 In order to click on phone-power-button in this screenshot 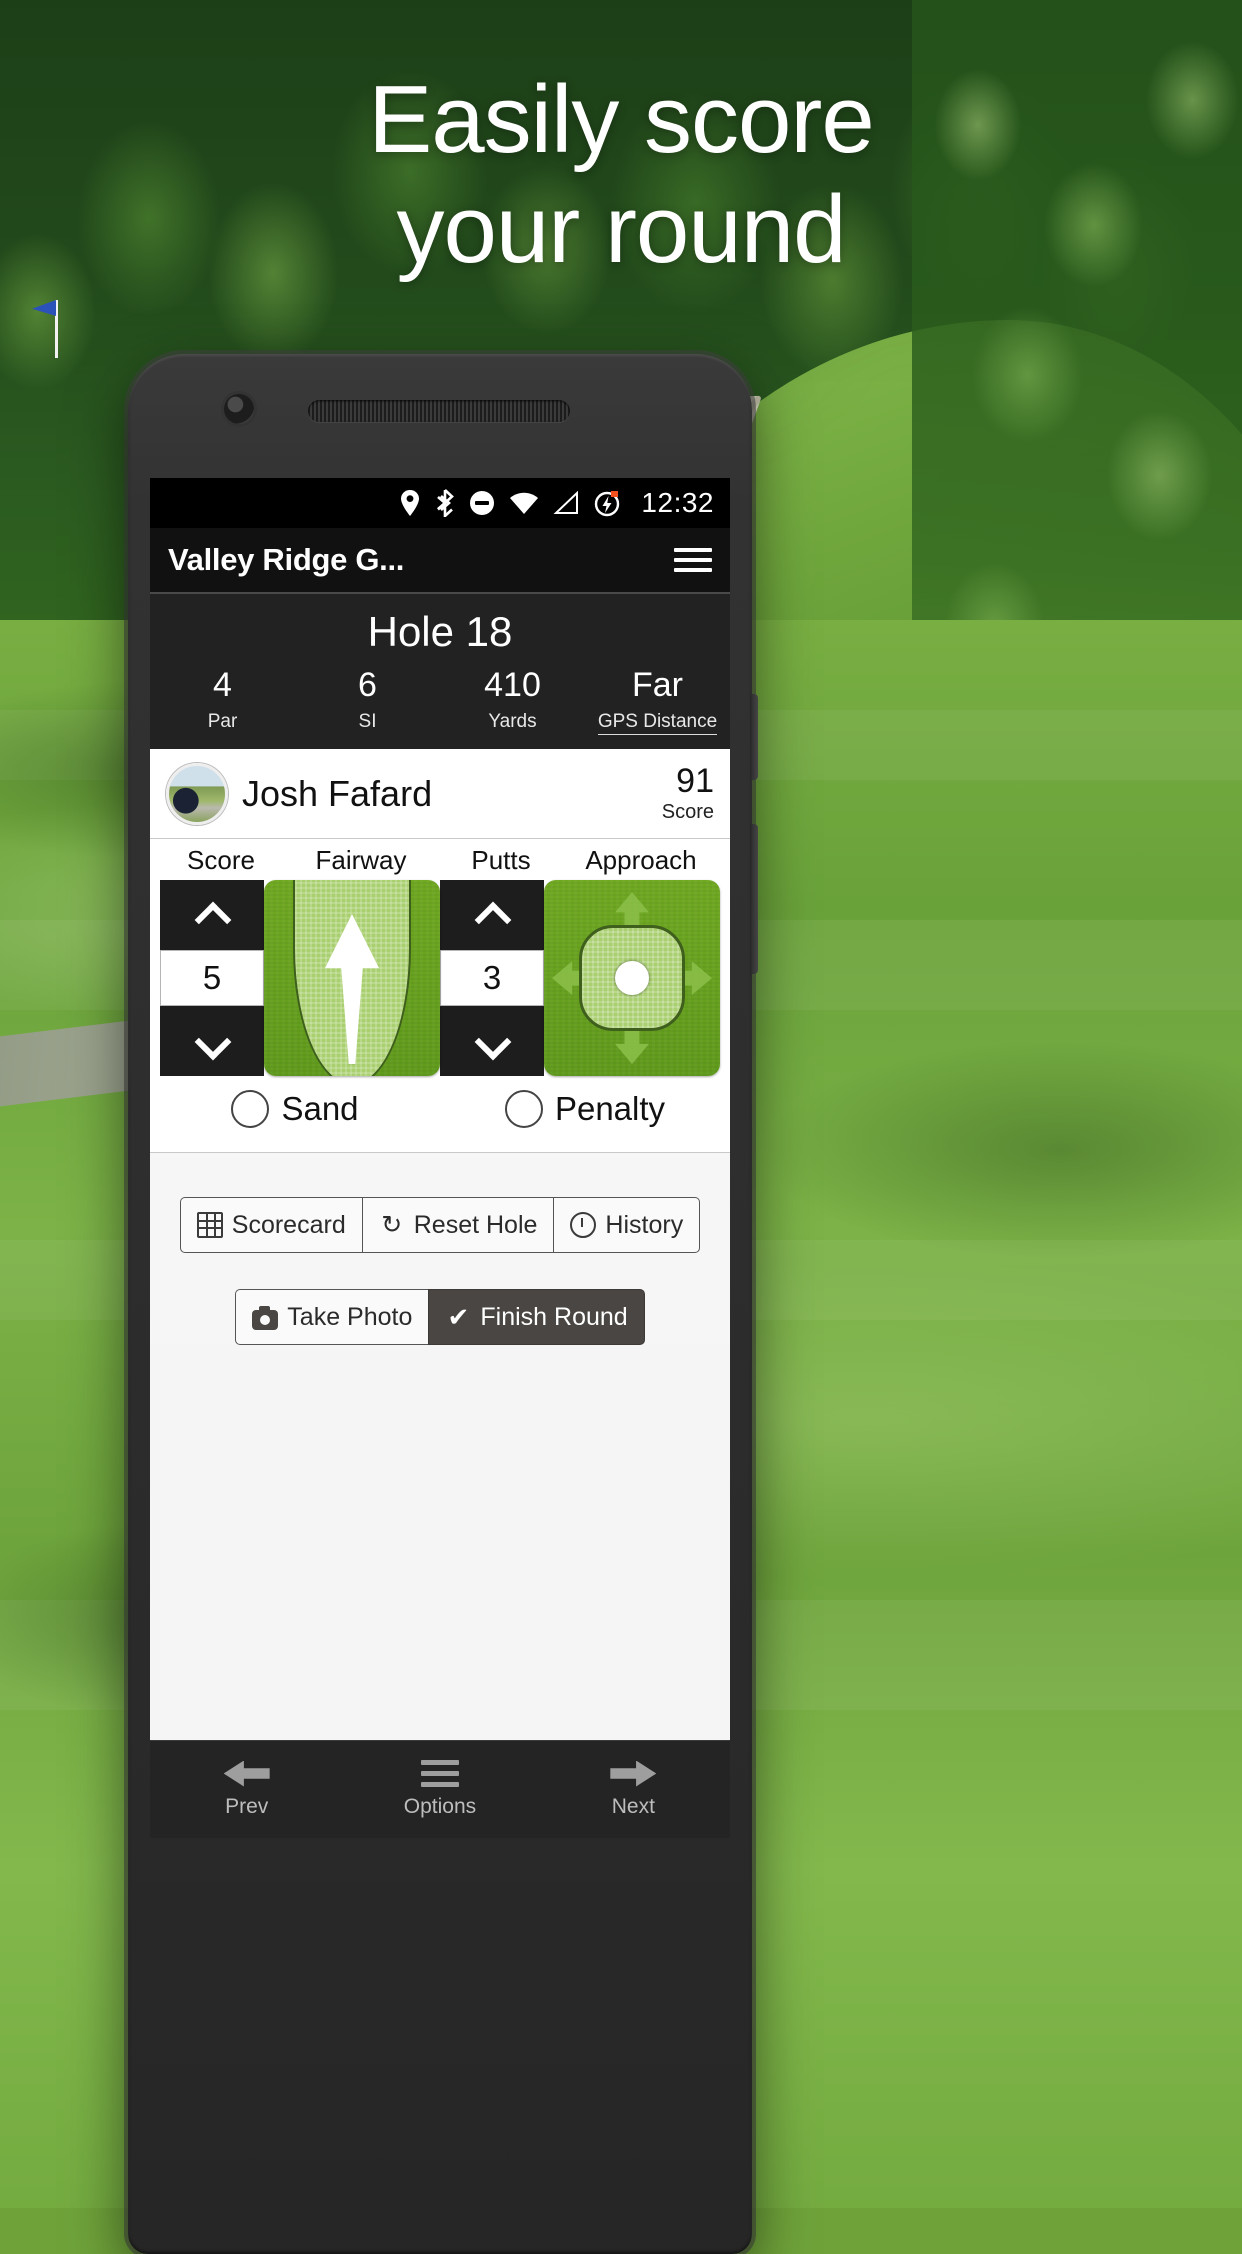, I will do `click(754, 737)`.